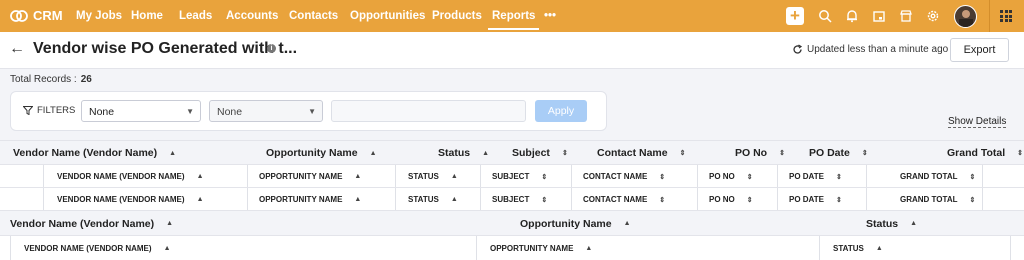 This screenshot has height=260, width=1024. What do you see at coordinates (195, 16) in the screenshot?
I see `nav-leads: Leads` at bounding box center [195, 16].